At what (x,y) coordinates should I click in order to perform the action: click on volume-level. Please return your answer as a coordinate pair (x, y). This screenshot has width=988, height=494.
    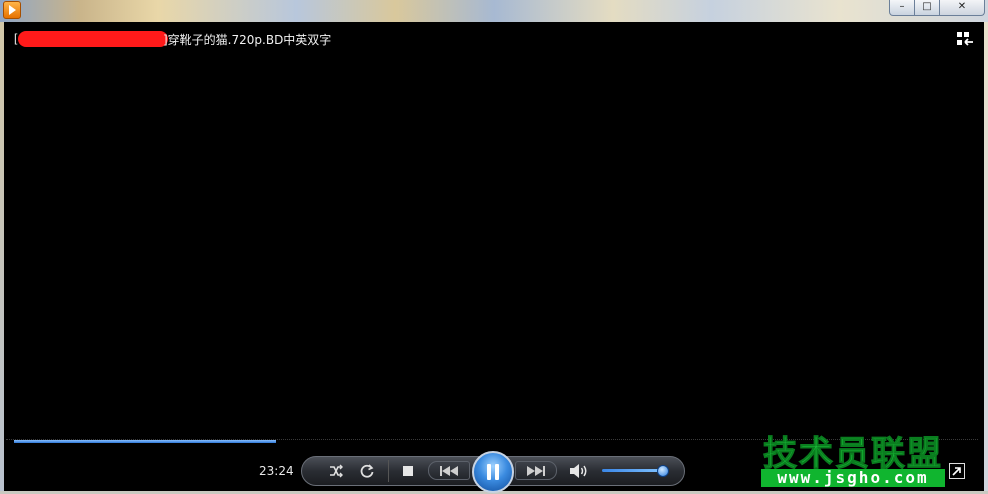
    Looking at the image, I should click on (632, 470).